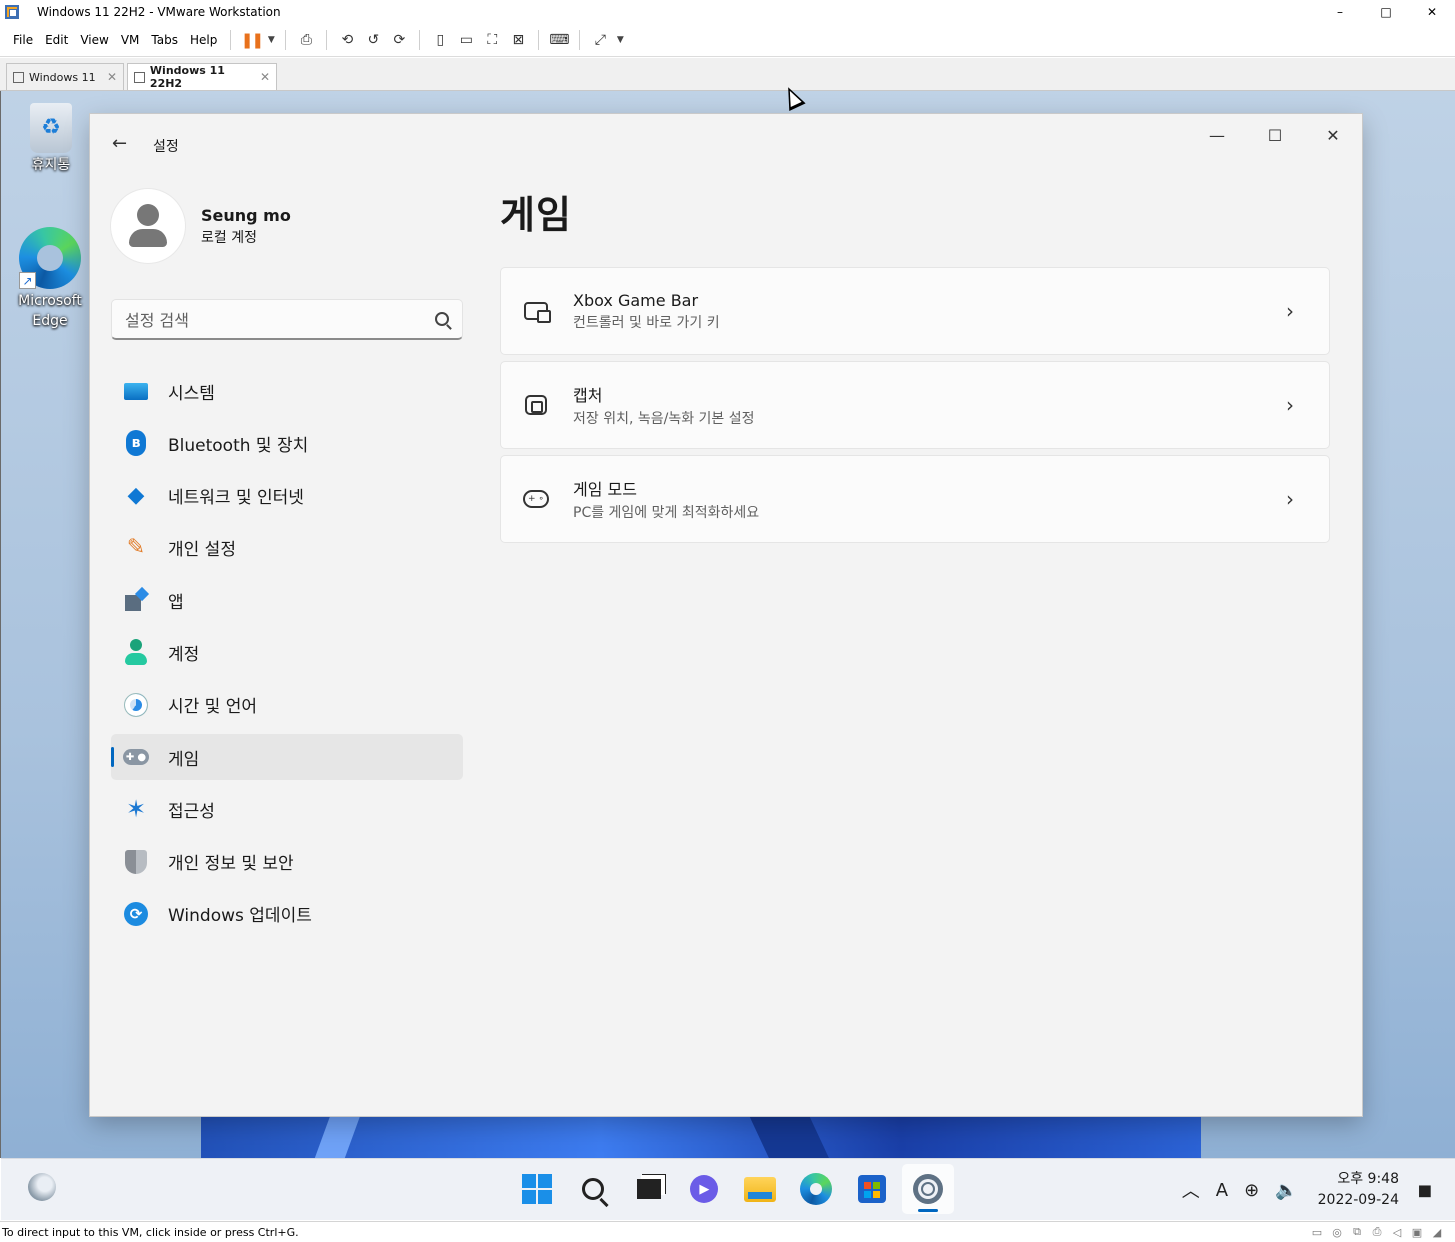 The width and height of the screenshot is (1455, 1242). What do you see at coordinates (203, 40) in the screenshot?
I see `menu-help: Help` at bounding box center [203, 40].